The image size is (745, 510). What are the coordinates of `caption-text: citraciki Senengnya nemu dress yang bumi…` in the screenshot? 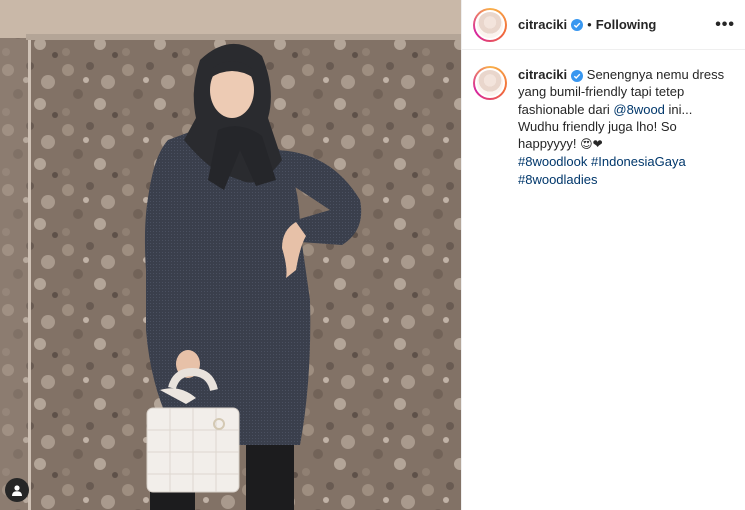 It's located at (626, 127).